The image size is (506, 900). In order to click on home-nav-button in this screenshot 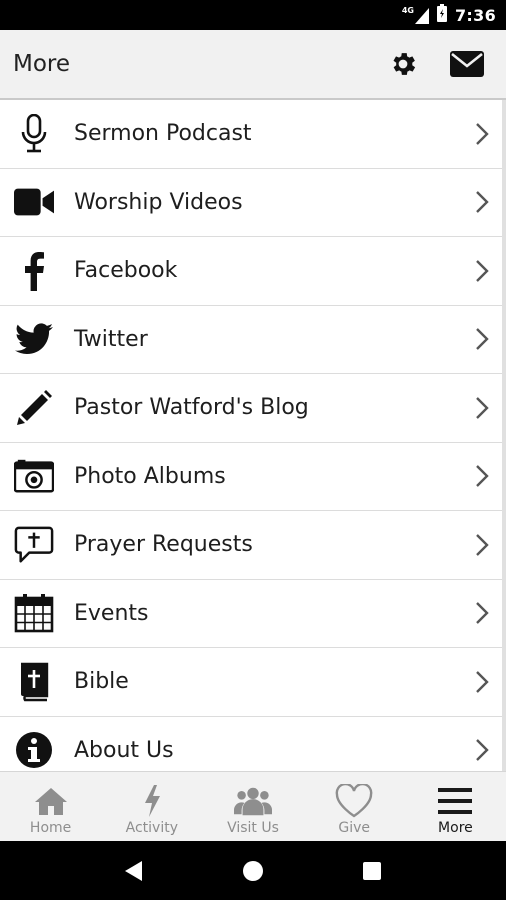, I will do `click(253, 871)`.